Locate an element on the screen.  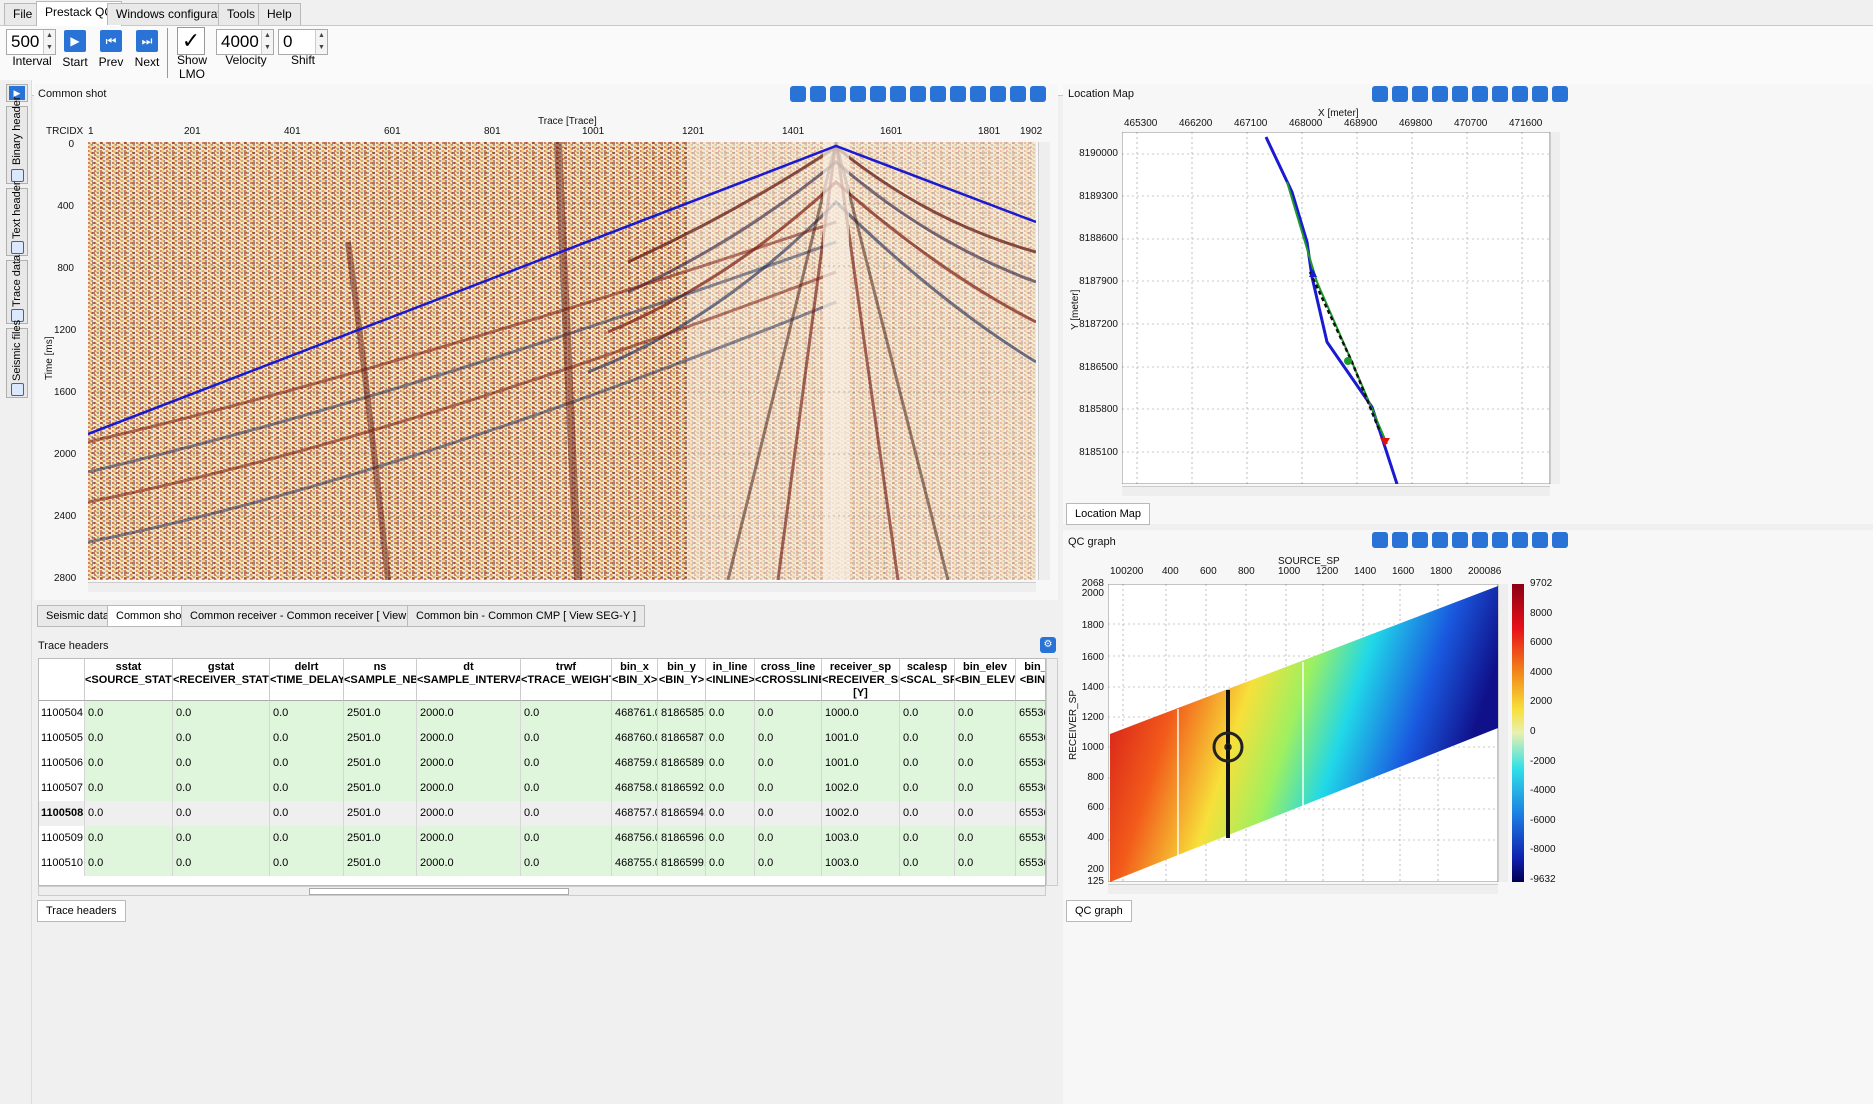
table-cell: 468759.0 is located at coordinates (635, 763).